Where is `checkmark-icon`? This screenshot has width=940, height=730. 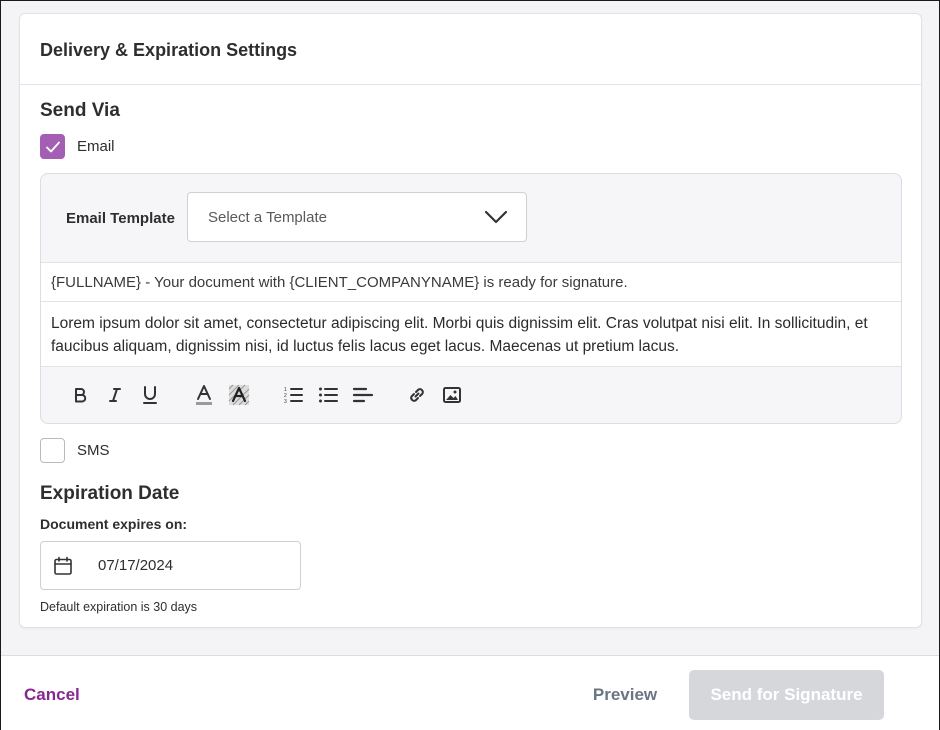 checkmark-icon is located at coordinates (52, 146).